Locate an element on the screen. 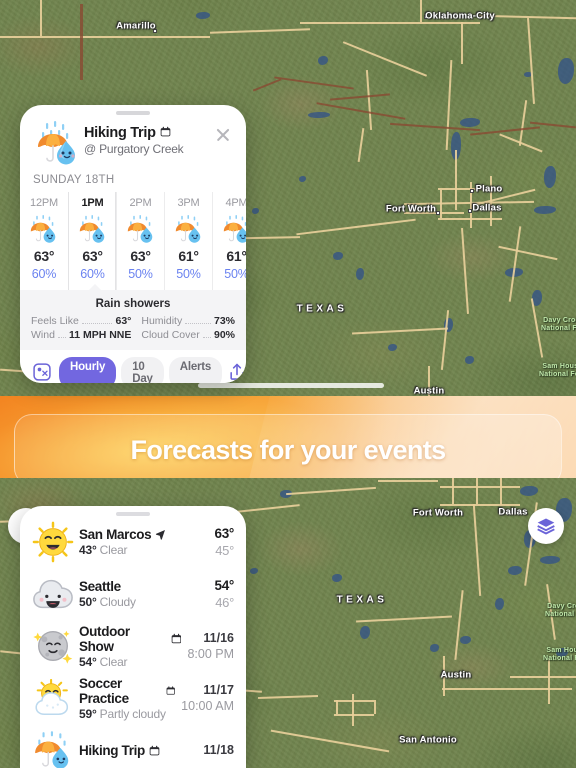 The image size is (576, 768). row-title: Seattle is located at coordinates (100, 586).